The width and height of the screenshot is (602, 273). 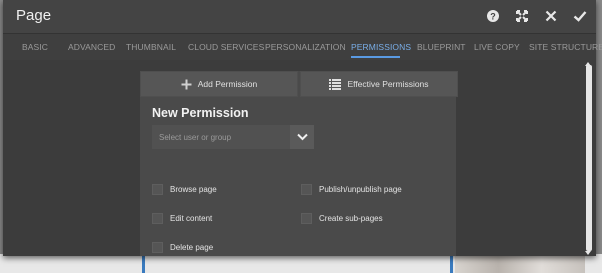 I want to click on permissions-actions: Add Permission Effective Permissions, so click(x=299, y=84).